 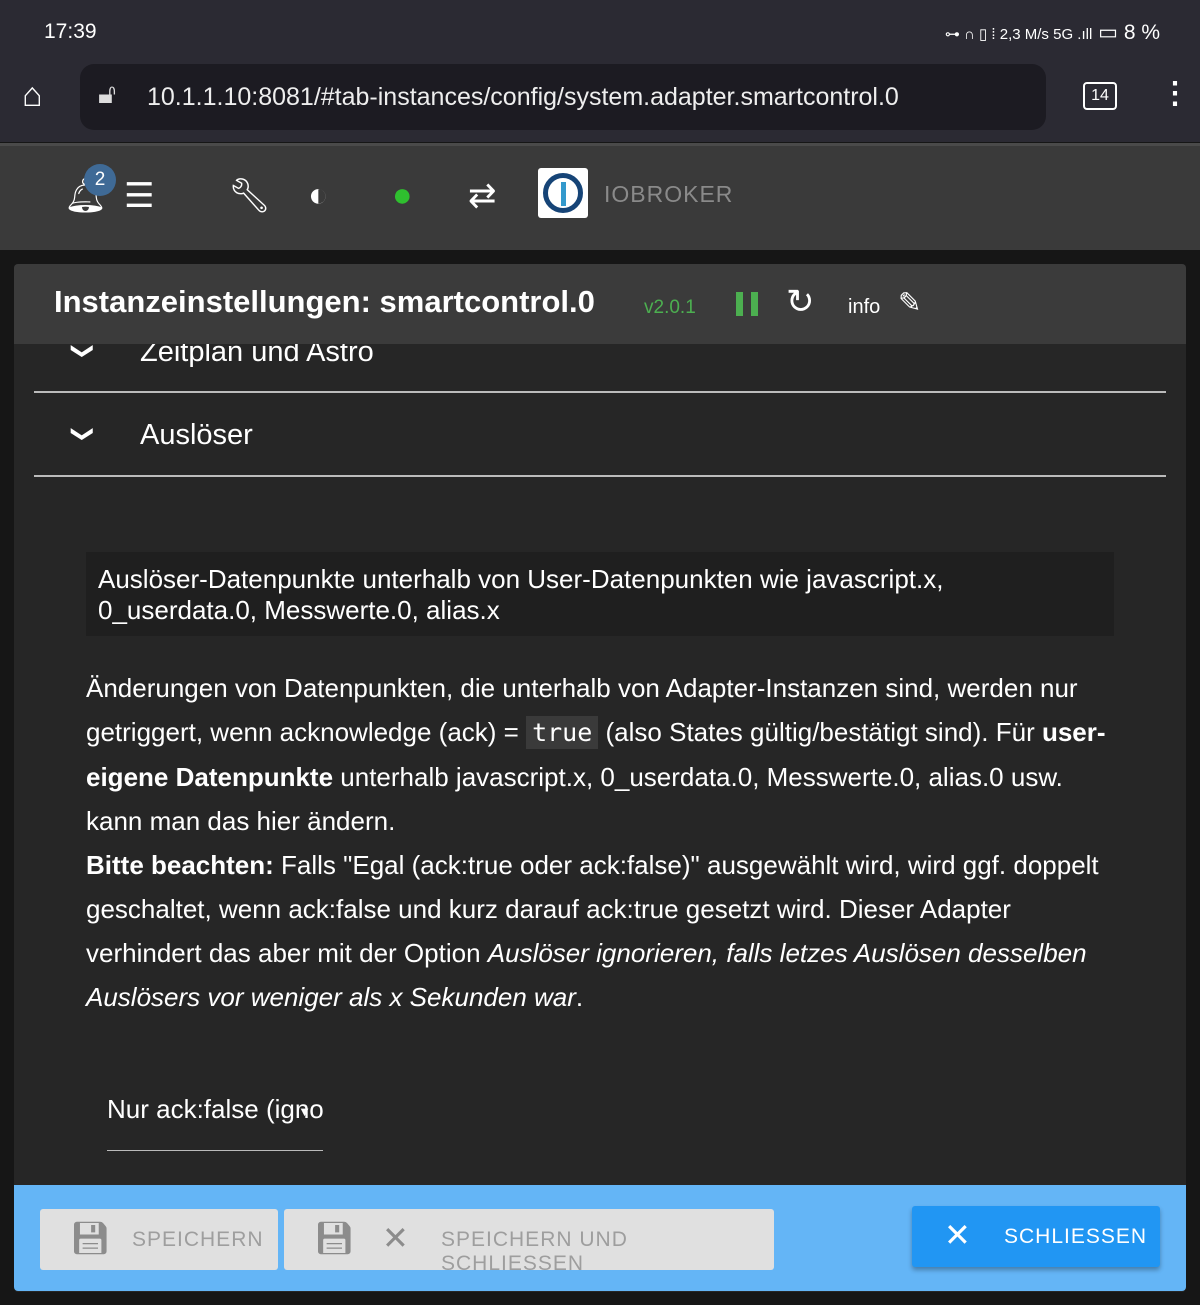 I want to click on insecure-lock-icon: 🔓︎, so click(x=107, y=94).